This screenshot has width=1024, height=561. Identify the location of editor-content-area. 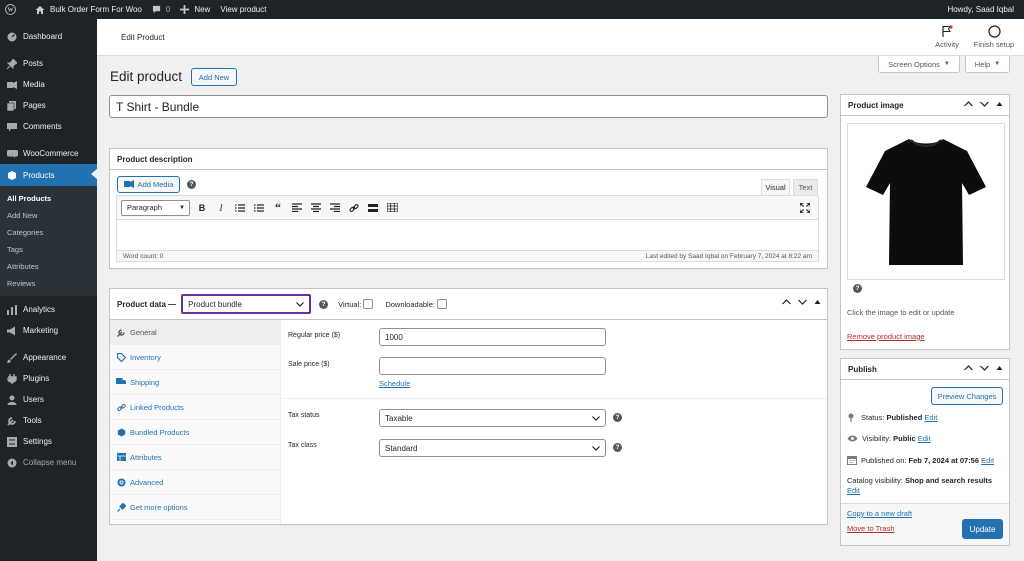
(467, 235).